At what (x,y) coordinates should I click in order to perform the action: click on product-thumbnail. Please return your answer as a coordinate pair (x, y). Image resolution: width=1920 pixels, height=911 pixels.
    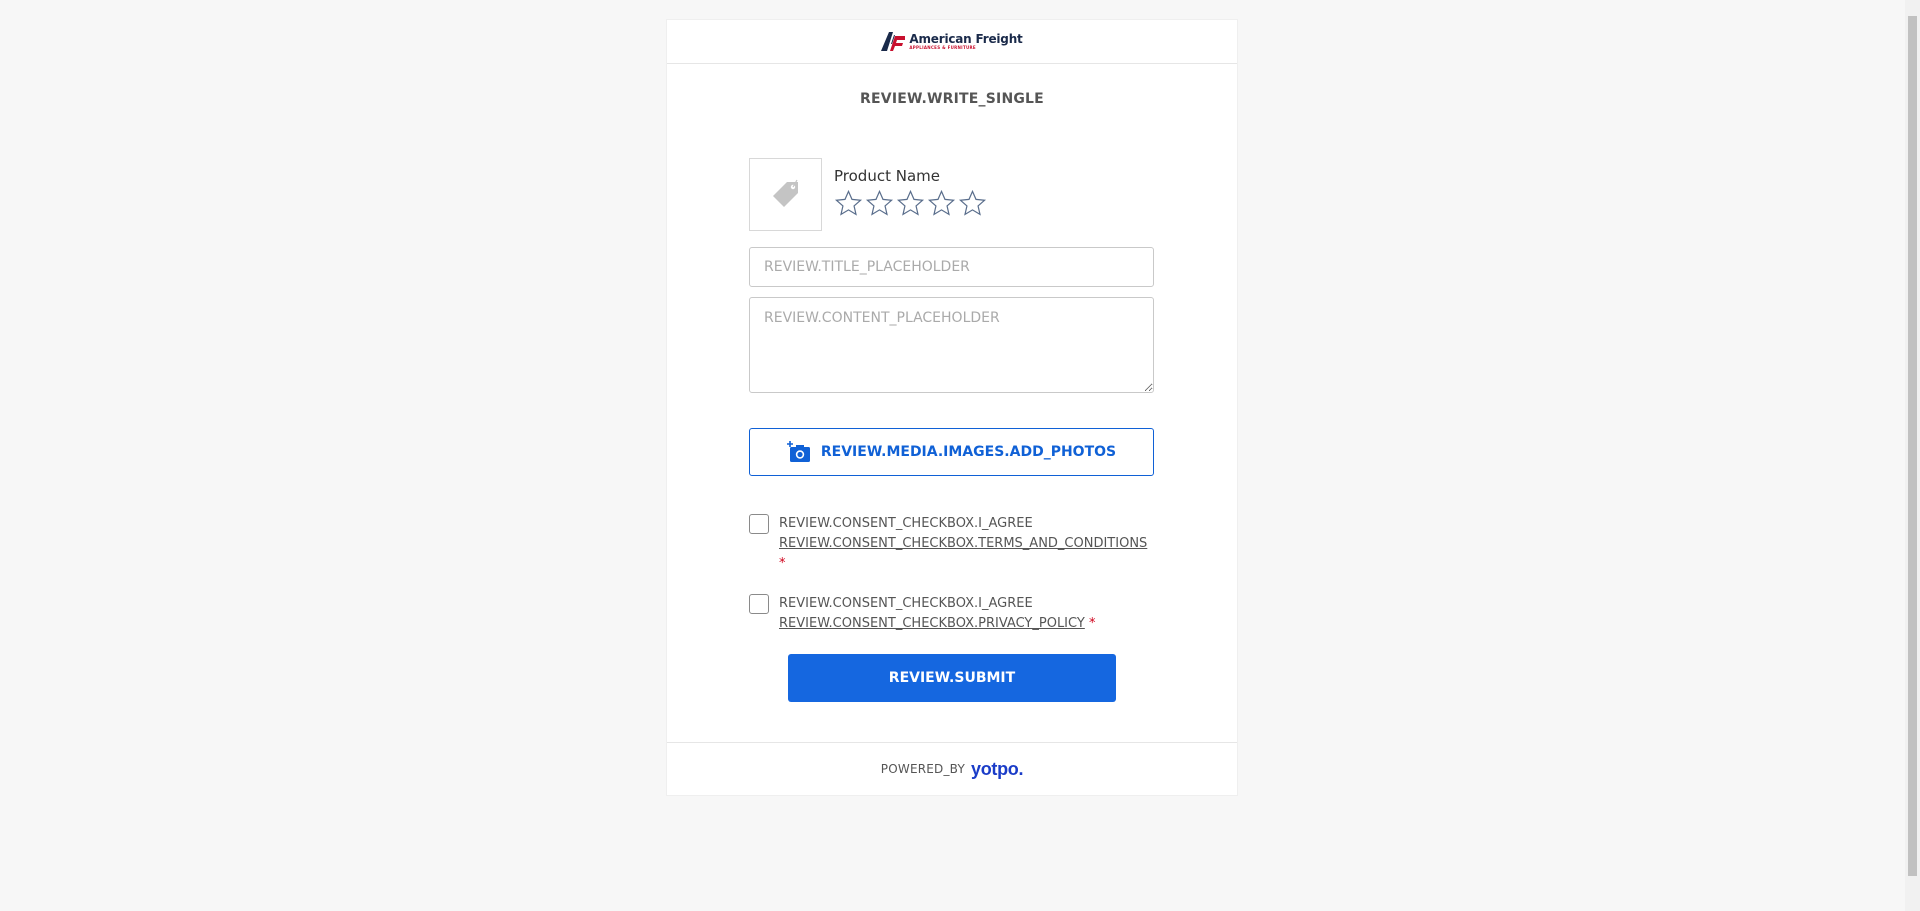
    Looking at the image, I should click on (785, 194).